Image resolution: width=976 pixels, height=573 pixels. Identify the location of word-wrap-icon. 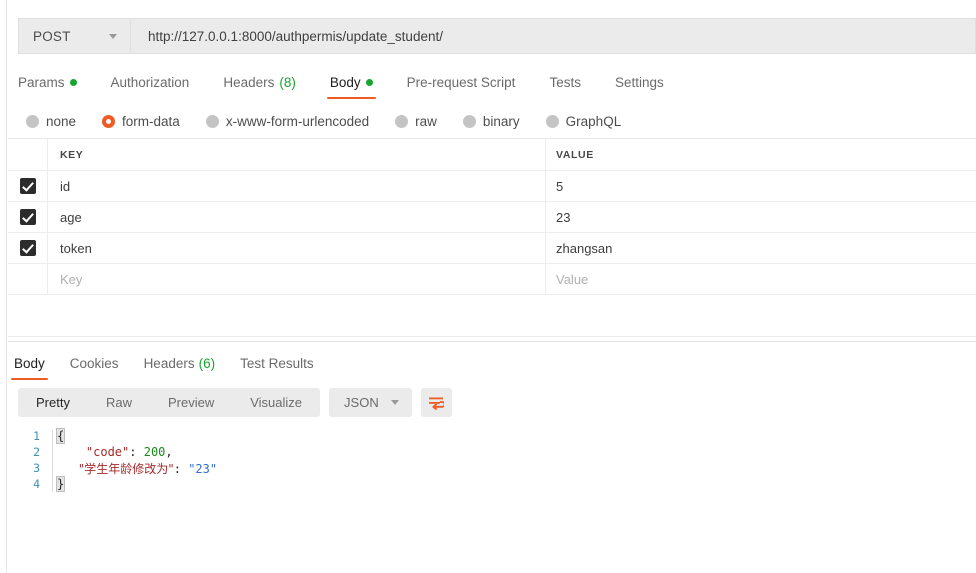
(437, 403).